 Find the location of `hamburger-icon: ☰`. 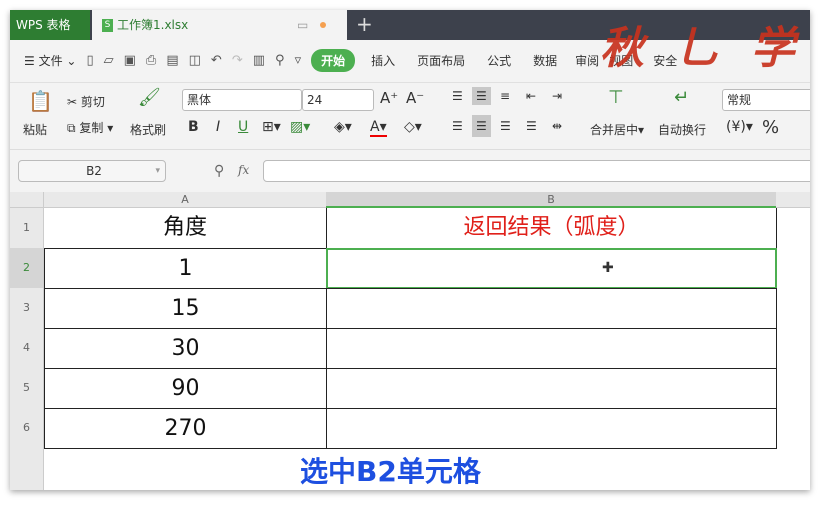

hamburger-icon: ☰ is located at coordinates (31, 60).